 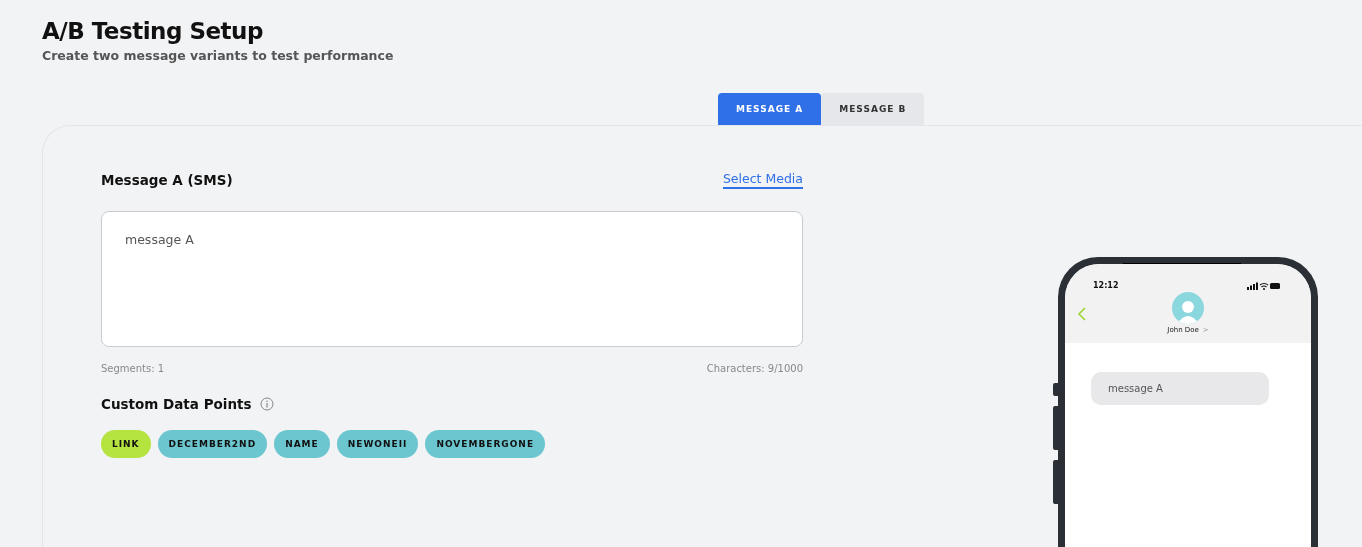 I want to click on message-input: message A, so click(x=452, y=279).